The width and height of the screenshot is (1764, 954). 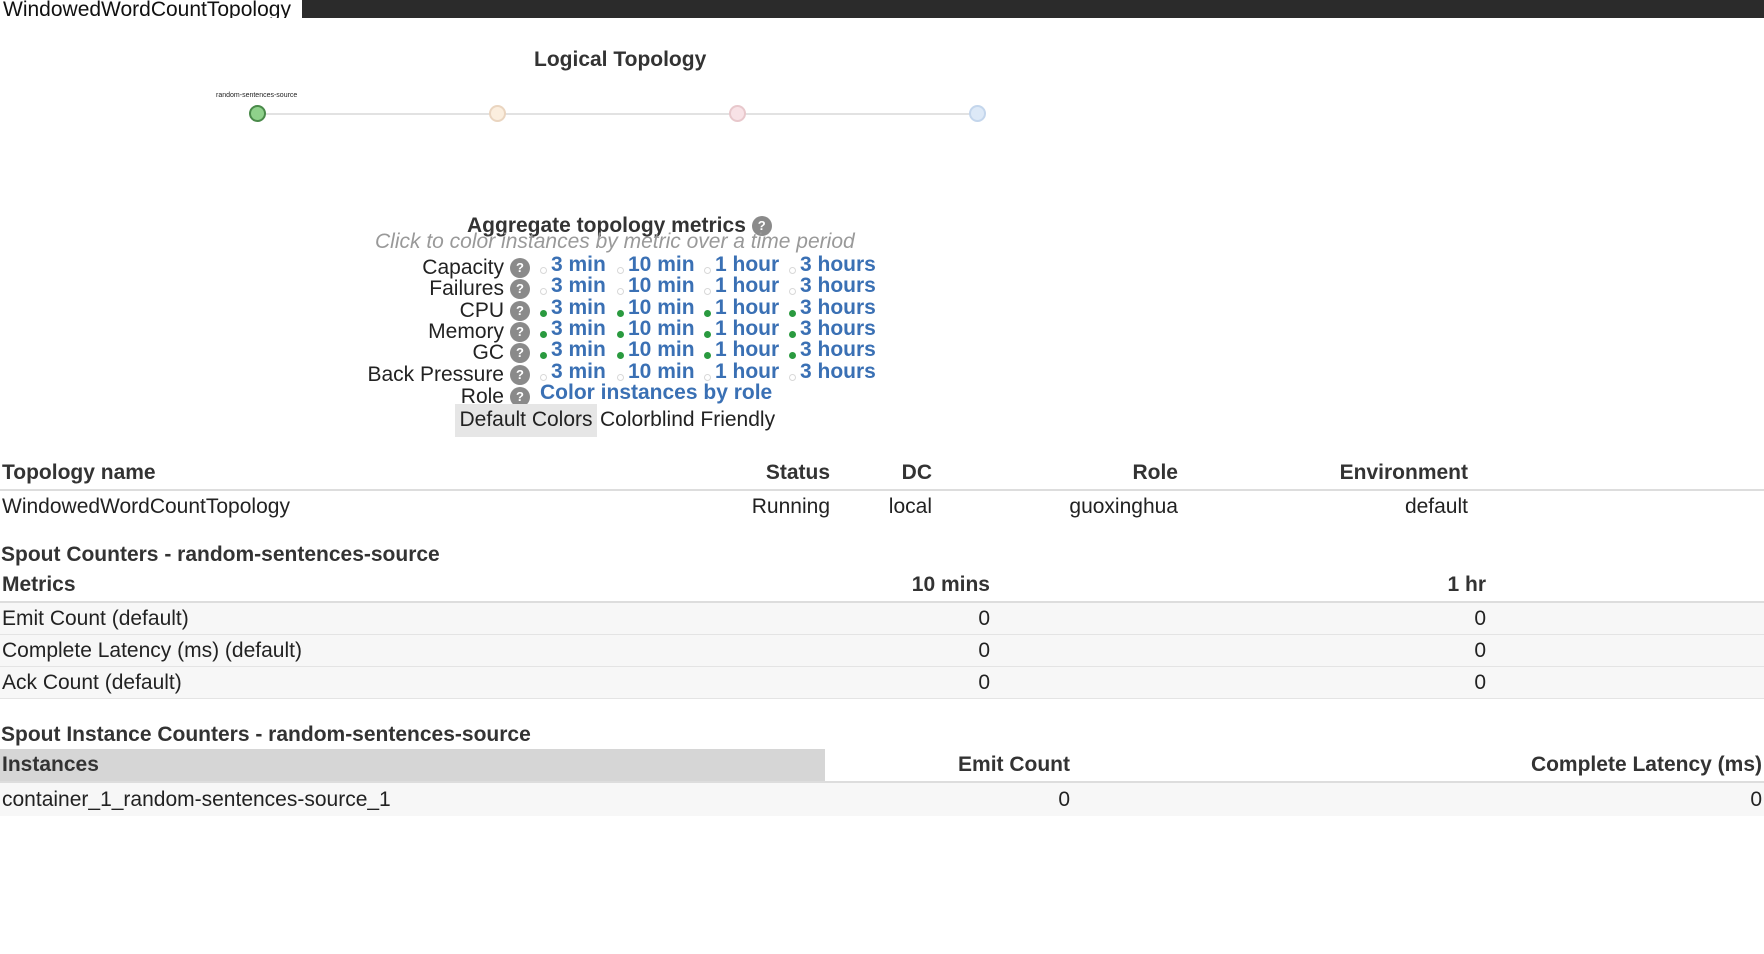 I want to click on status-cell: Running, so click(x=790, y=506).